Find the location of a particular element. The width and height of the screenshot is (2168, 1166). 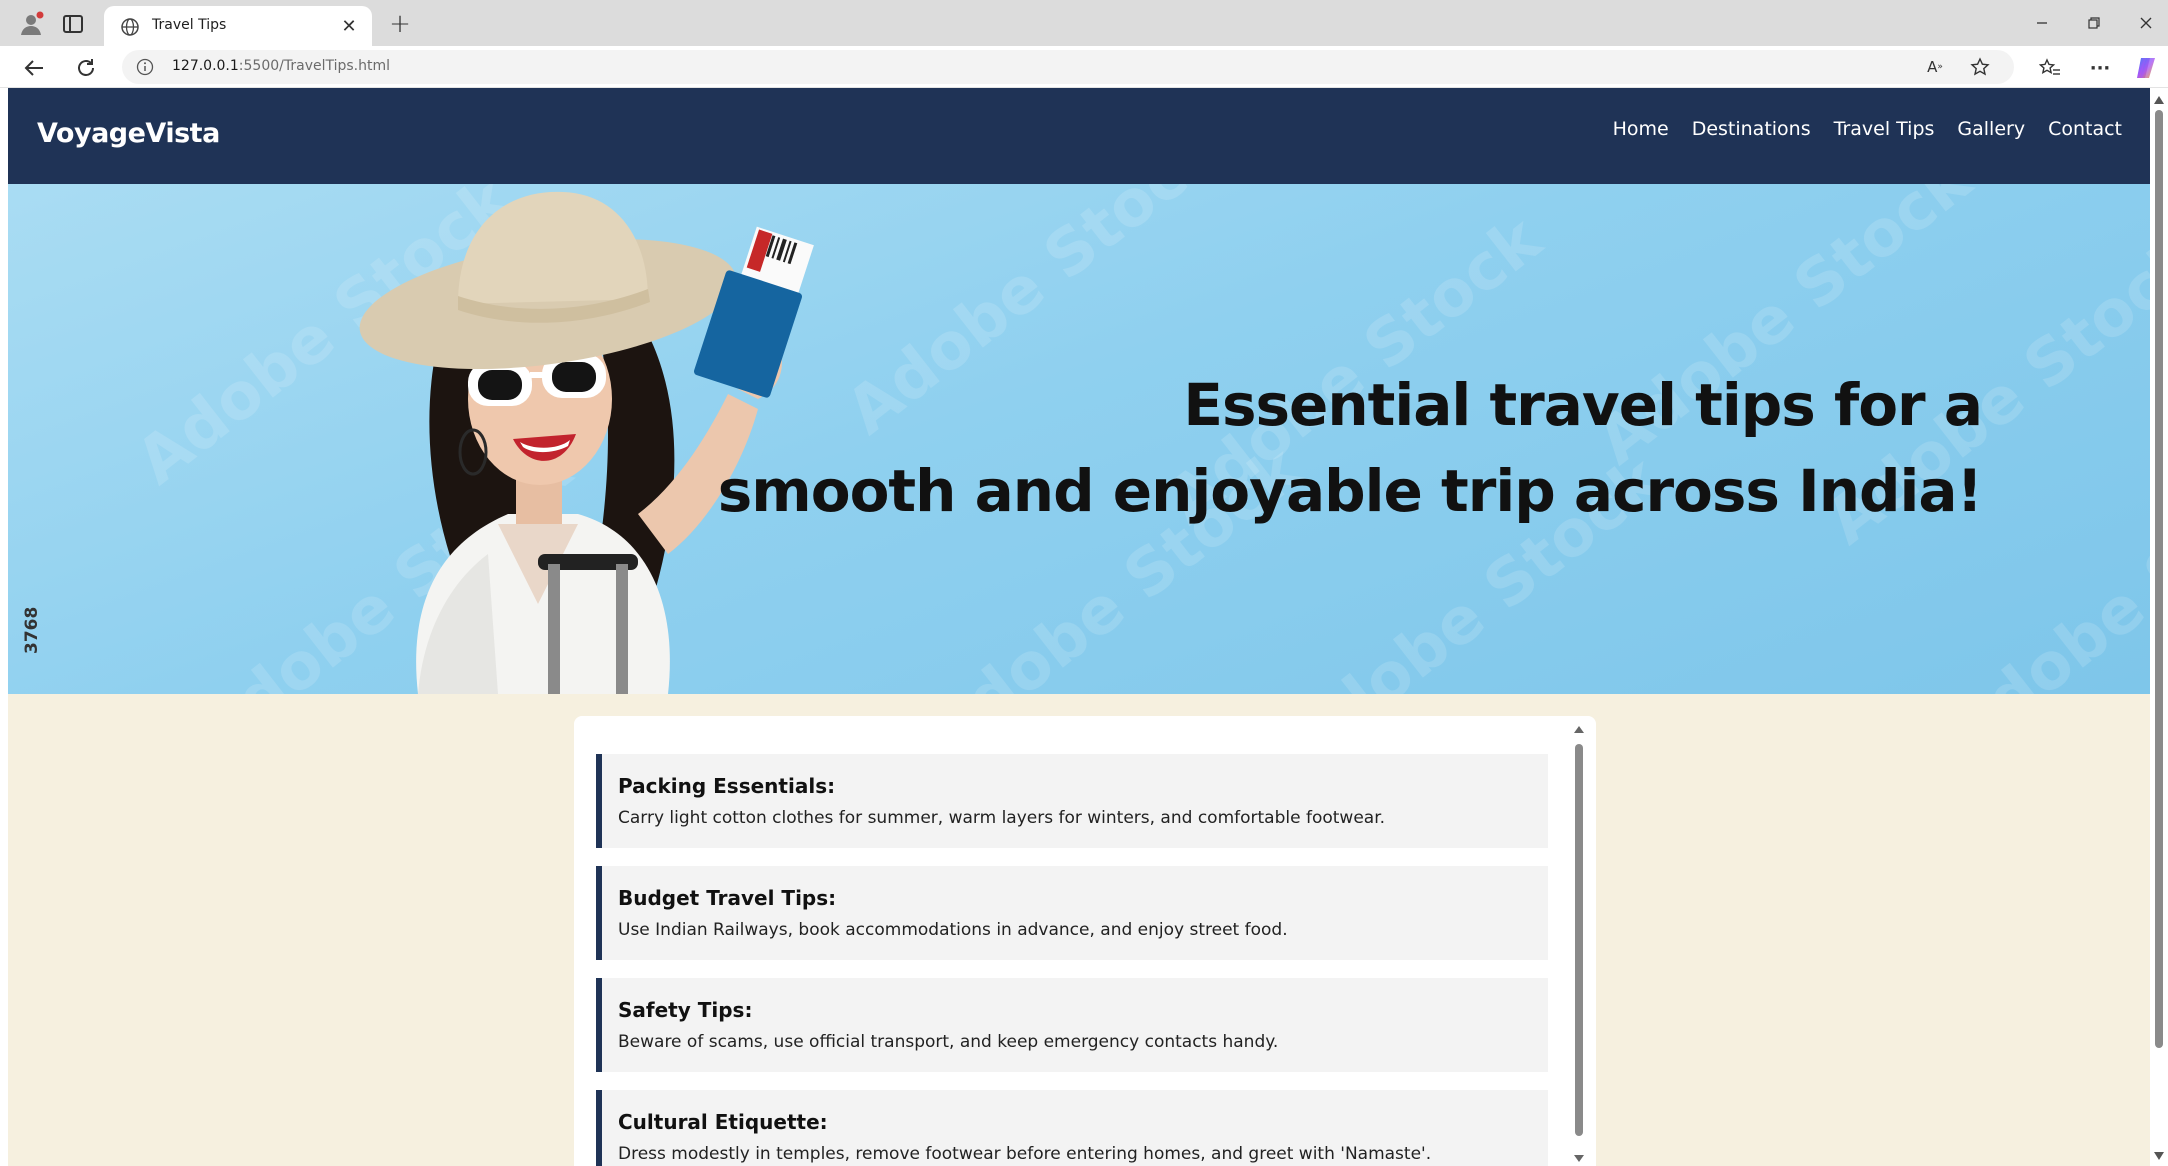

nav-travel-tips: Travel Tips is located at coordinates (1884, 129).